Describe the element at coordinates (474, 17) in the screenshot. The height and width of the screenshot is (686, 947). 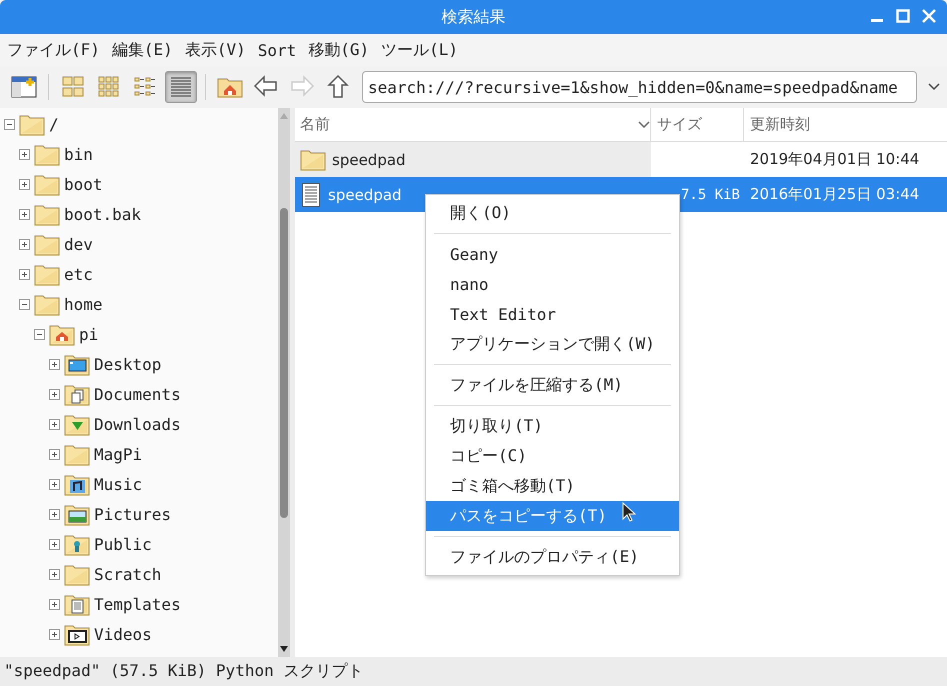
I see `window-title: 検索結果` at that location.